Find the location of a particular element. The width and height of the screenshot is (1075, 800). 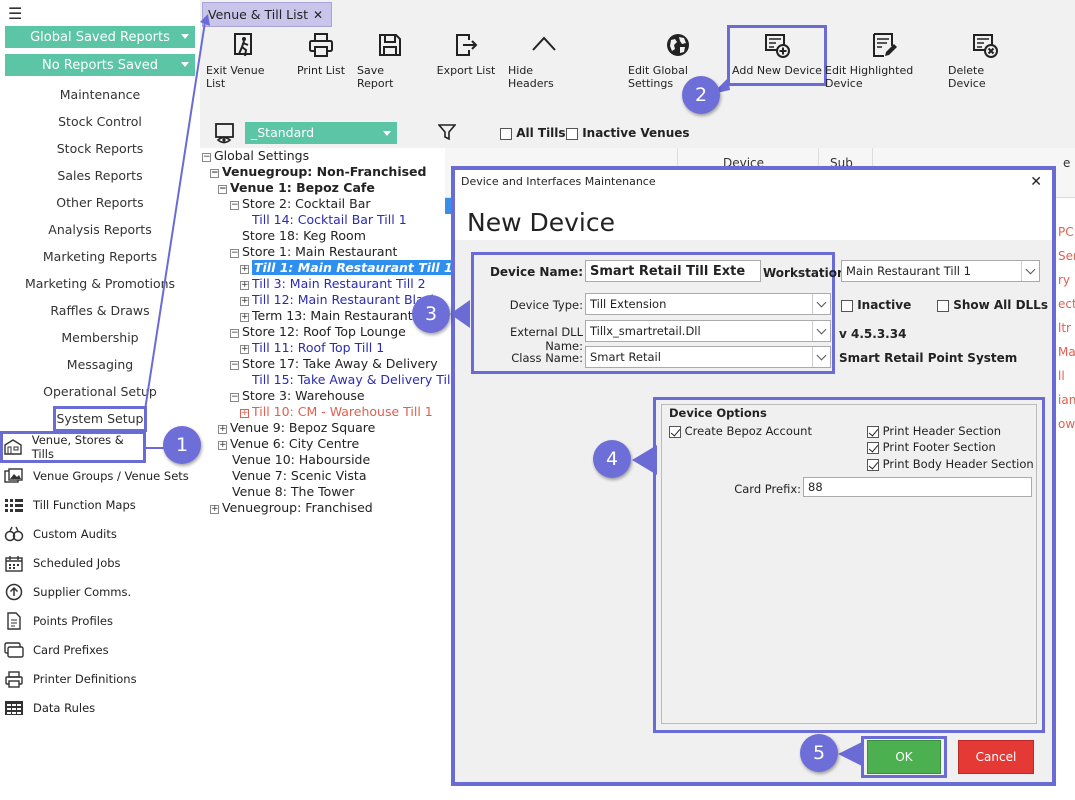

tree-node-label: Till 11: Roof Top Till 1 is located at coordinates (318, 347).